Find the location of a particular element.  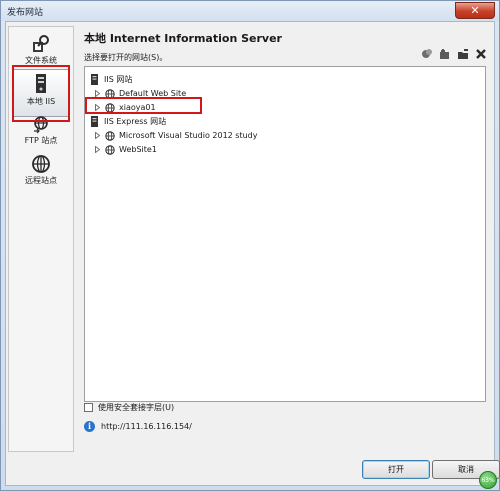

new-virtual-directory-icon is located at coordinates (444, 54).